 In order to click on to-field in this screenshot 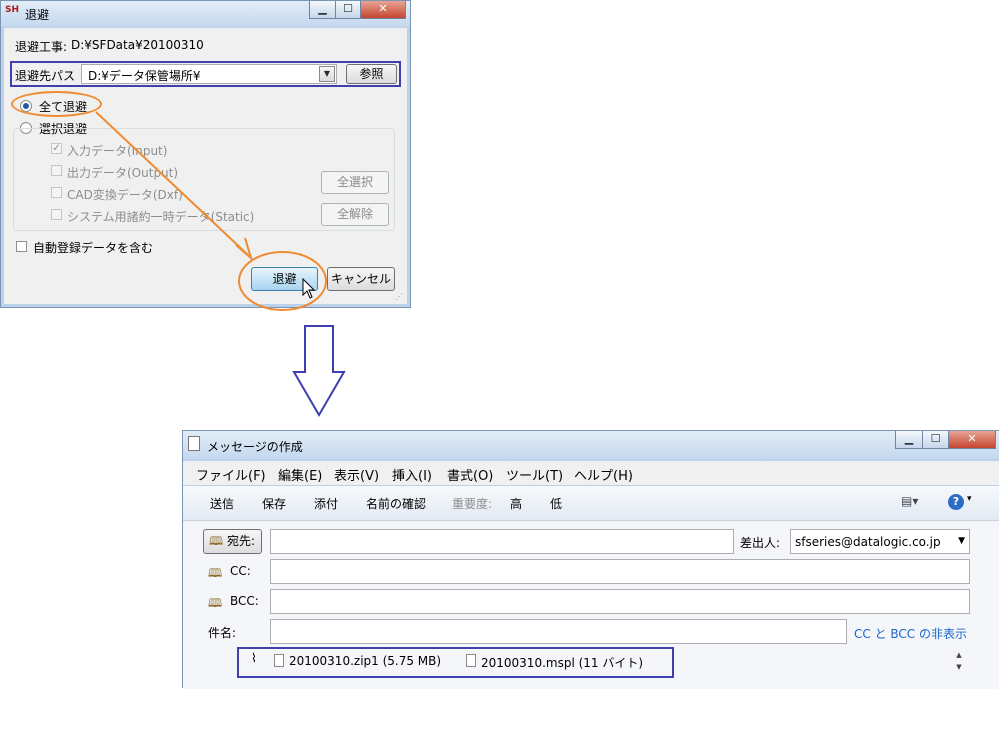, I will do `click(502, 541)`.